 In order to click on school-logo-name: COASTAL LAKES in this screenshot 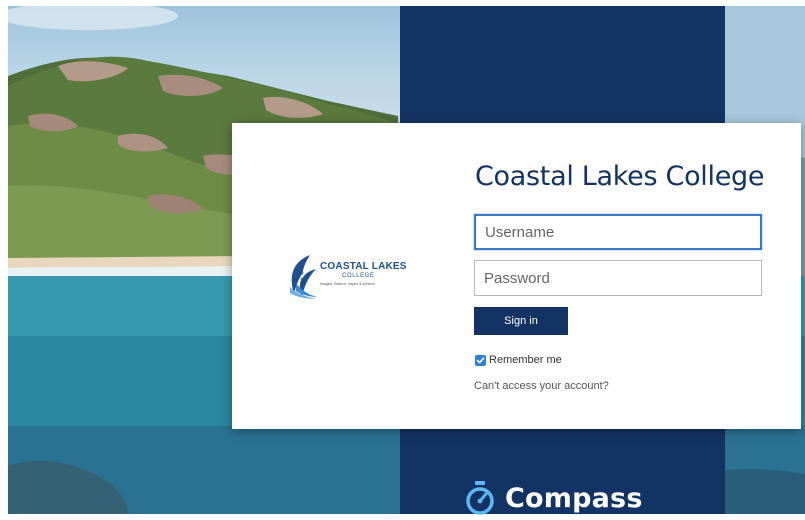, I will do `click(363, 266)`.